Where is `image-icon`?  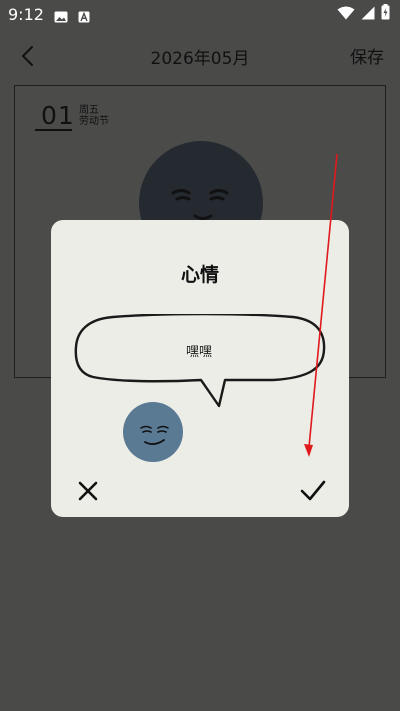 image-icon is located at coordinates (61, 15).